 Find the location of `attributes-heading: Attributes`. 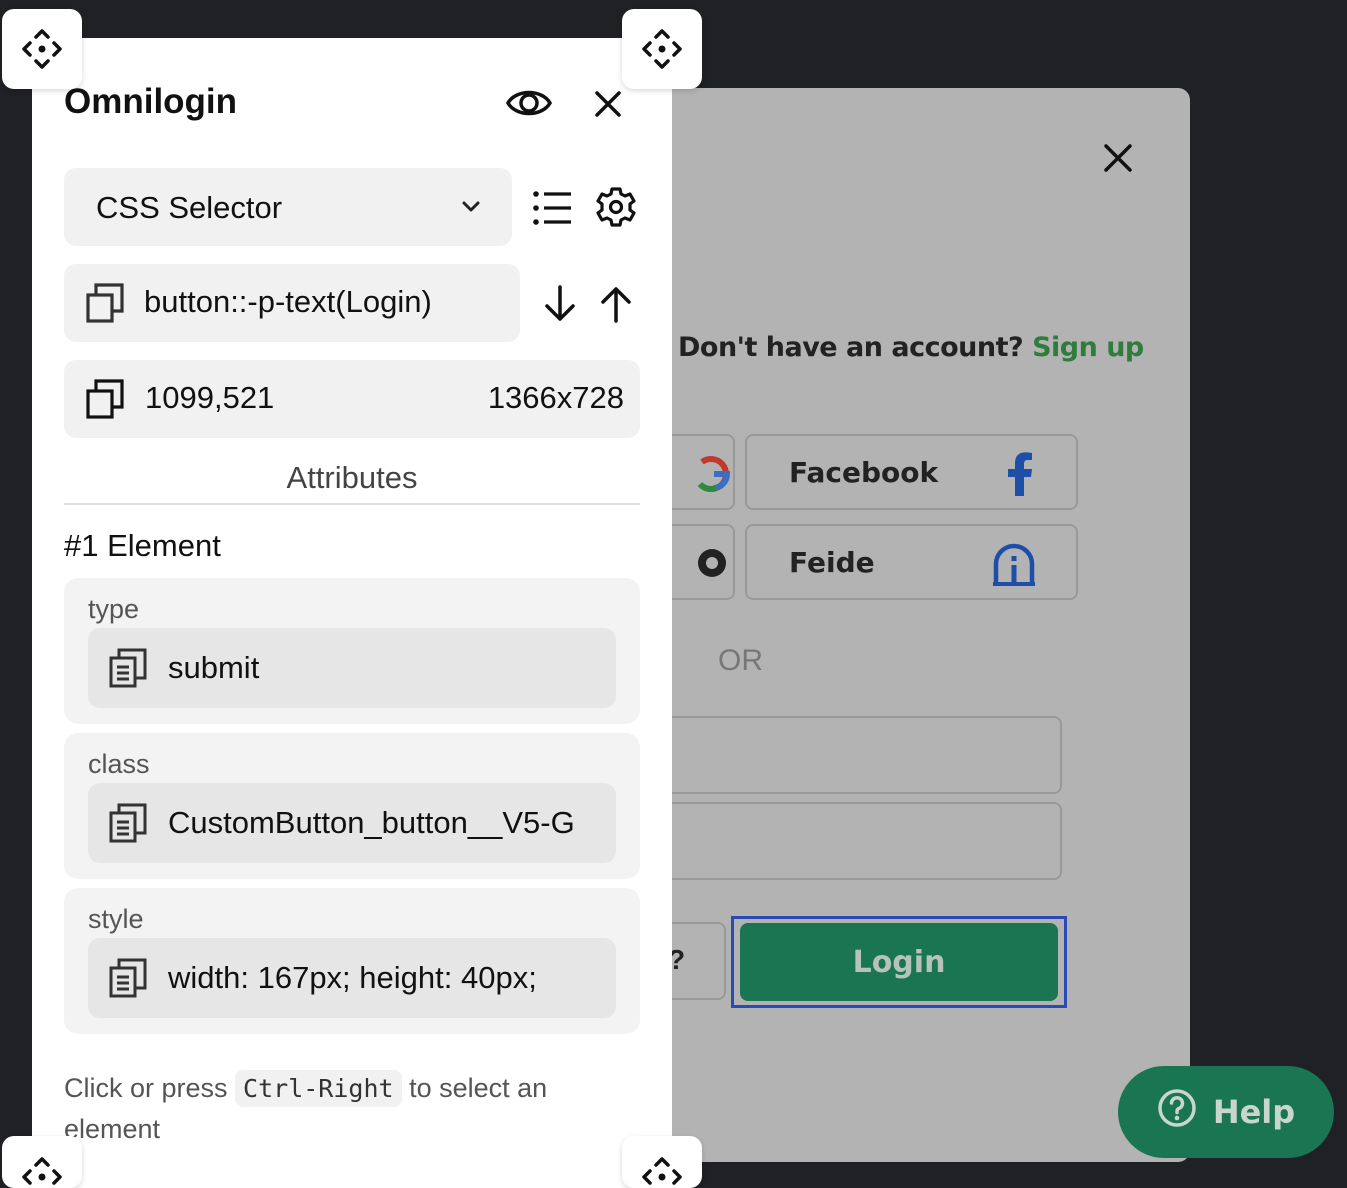

attributes-heading: Attributes is located at coordinates (352, 477).